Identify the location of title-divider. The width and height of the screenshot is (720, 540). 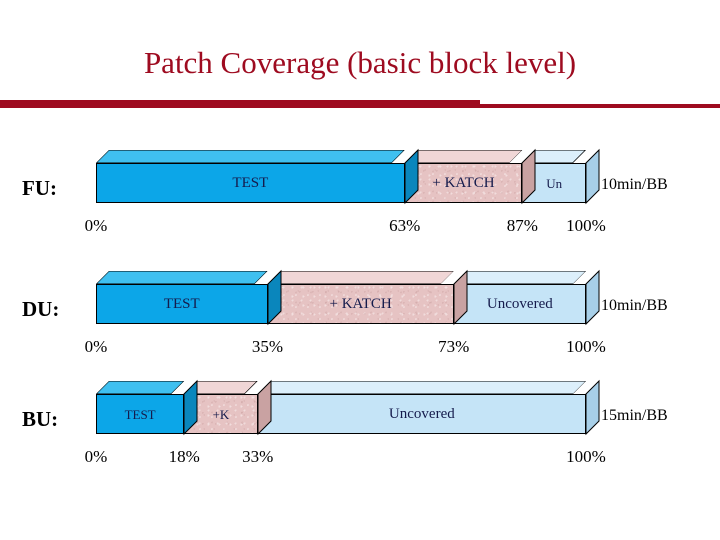
(360, 104).